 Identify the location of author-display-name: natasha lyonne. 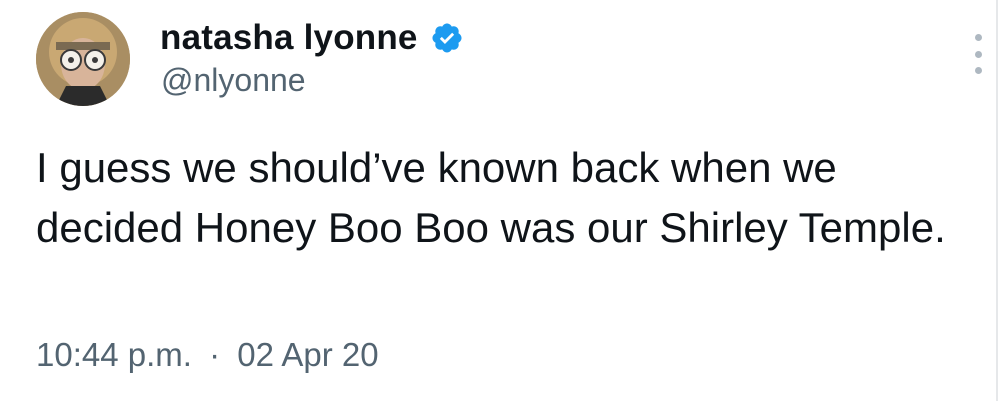
(289, 38).